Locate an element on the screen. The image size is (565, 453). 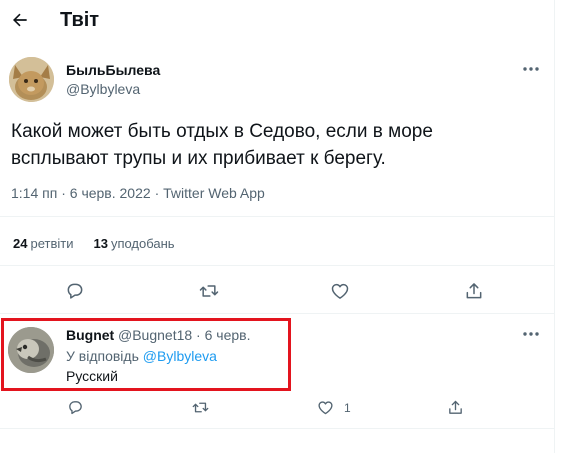
retweets-count: 24 is located at coordinates (20, 243).